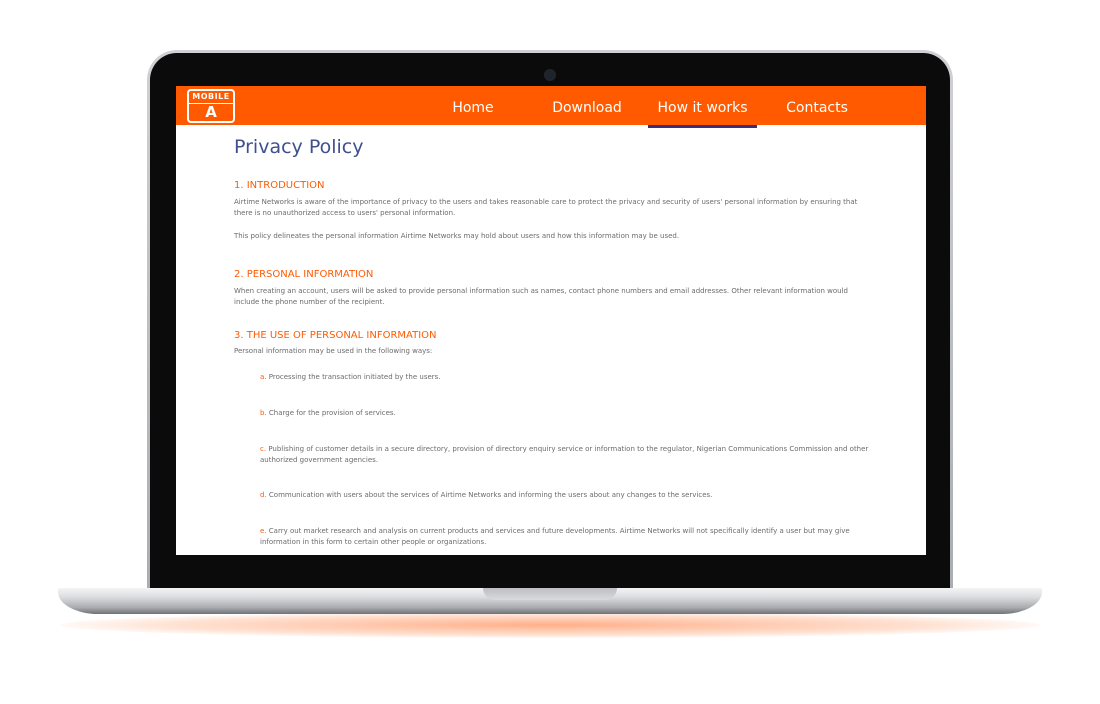 This screenshot has height=704, width=1100. I want to click on nav-download-link: Download, so click(587, 105).